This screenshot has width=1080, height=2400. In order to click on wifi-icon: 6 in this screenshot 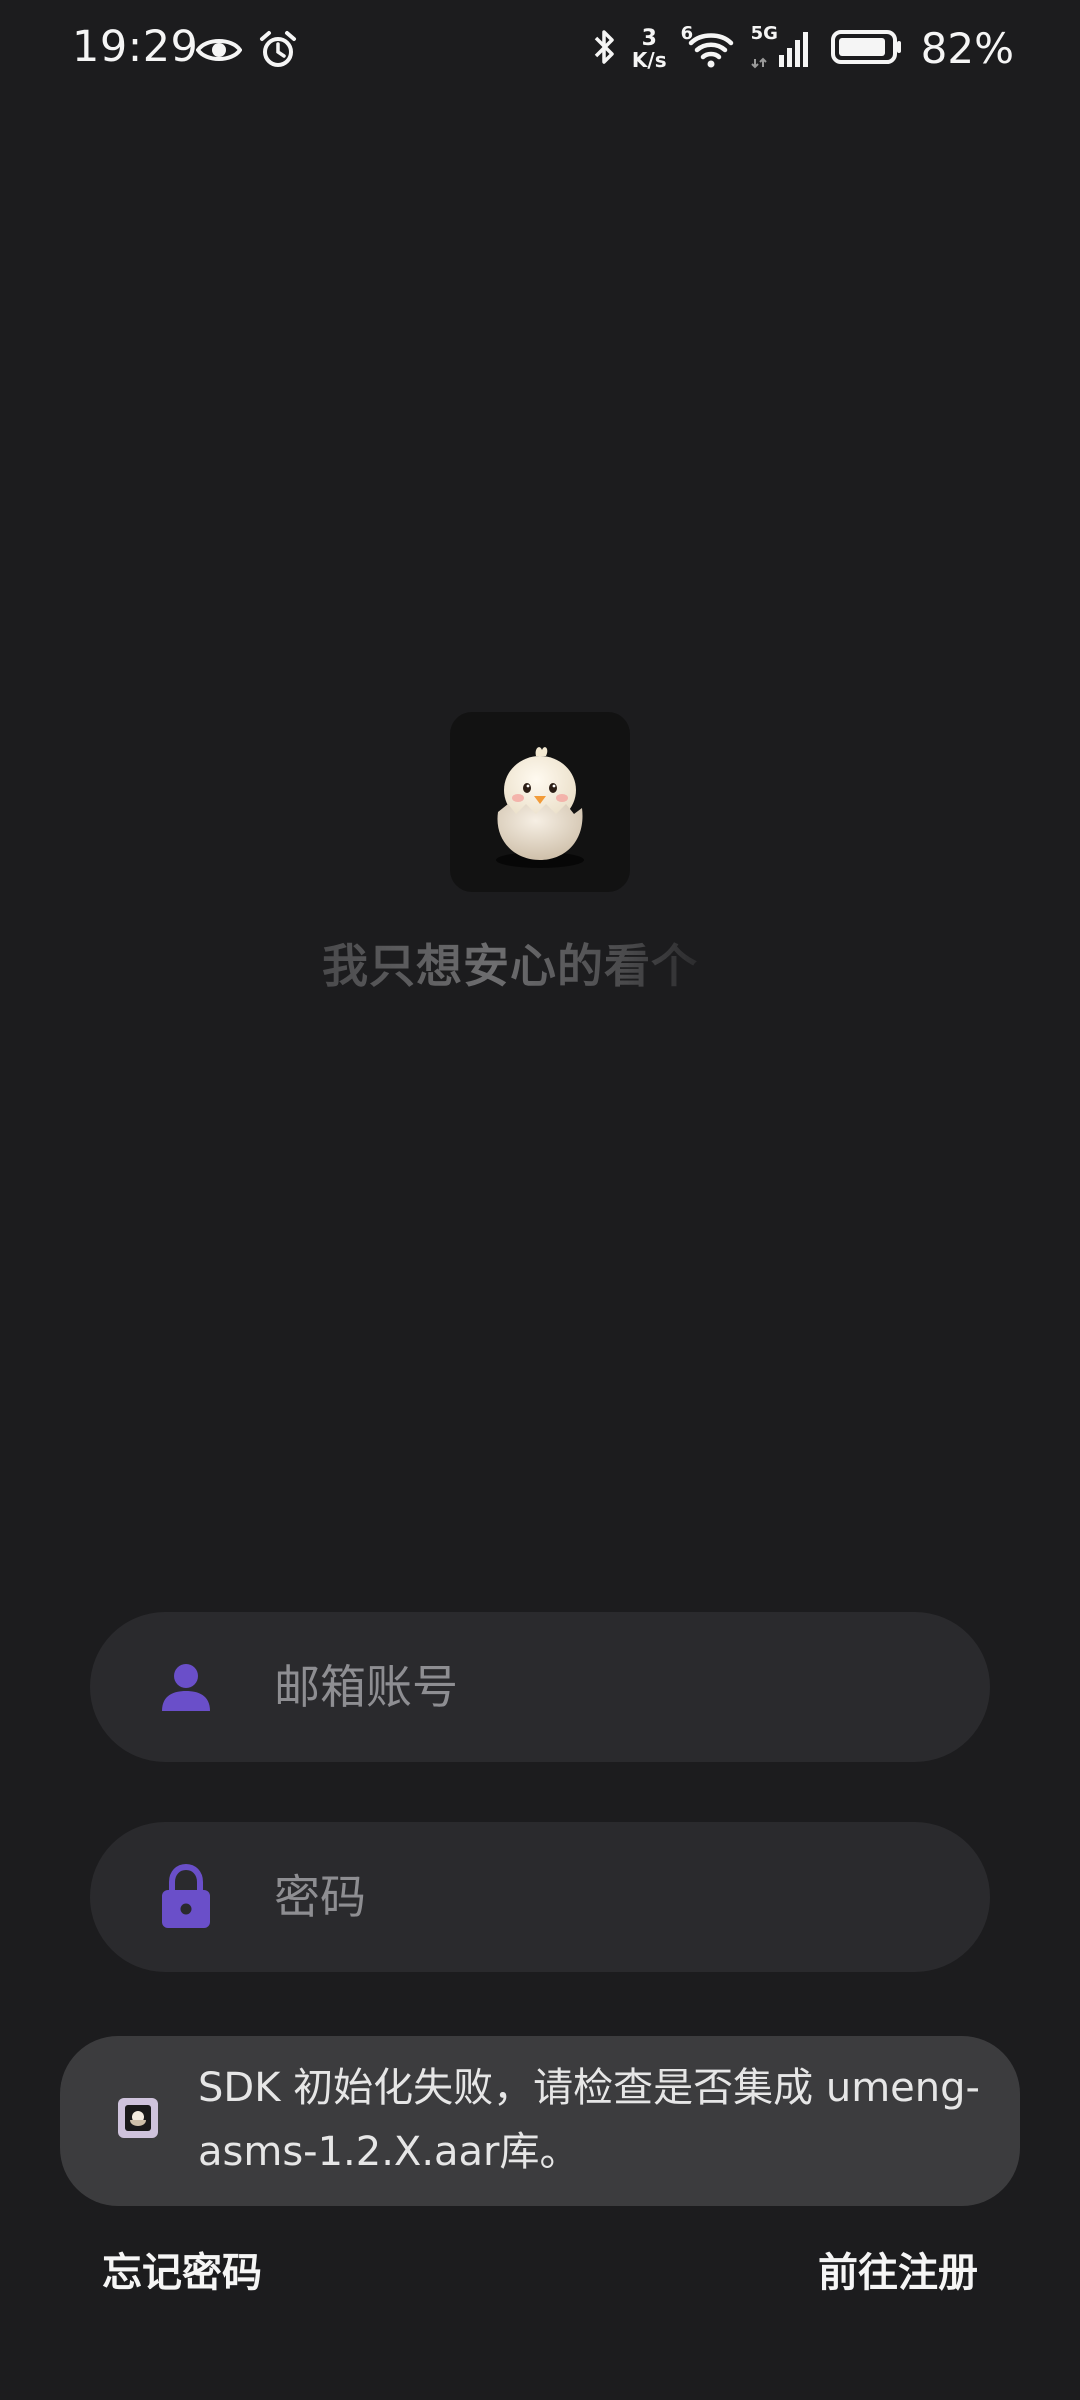, I will do `click(709, 47)`.